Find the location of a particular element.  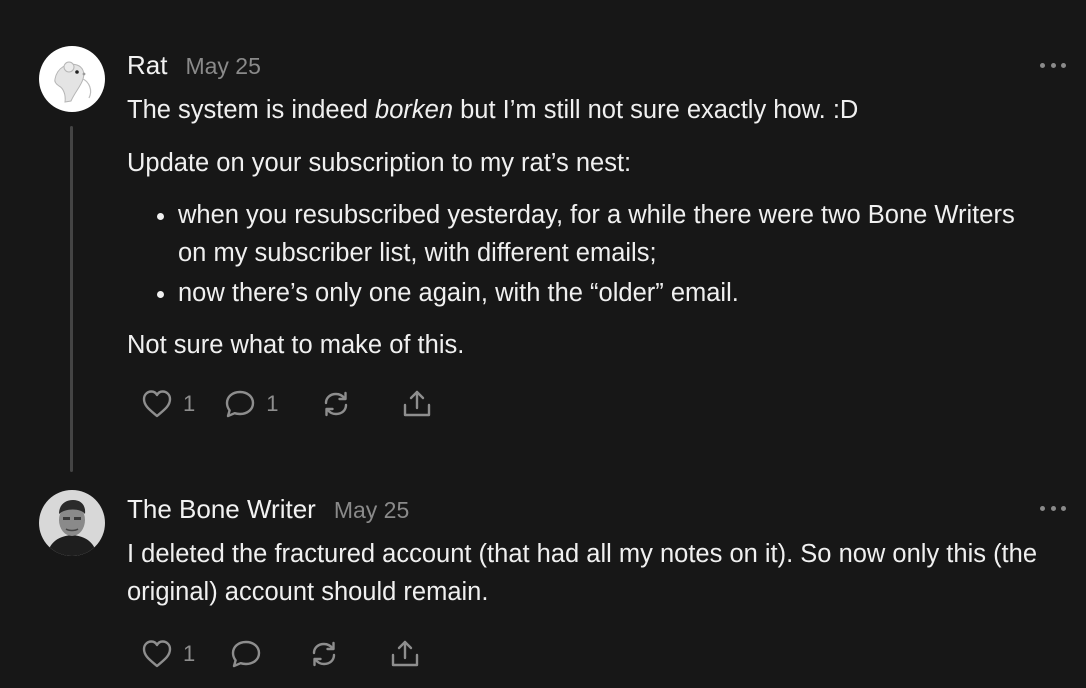

comment-meta: The Bone Writer May 25 is located at coordinates (268, 509).